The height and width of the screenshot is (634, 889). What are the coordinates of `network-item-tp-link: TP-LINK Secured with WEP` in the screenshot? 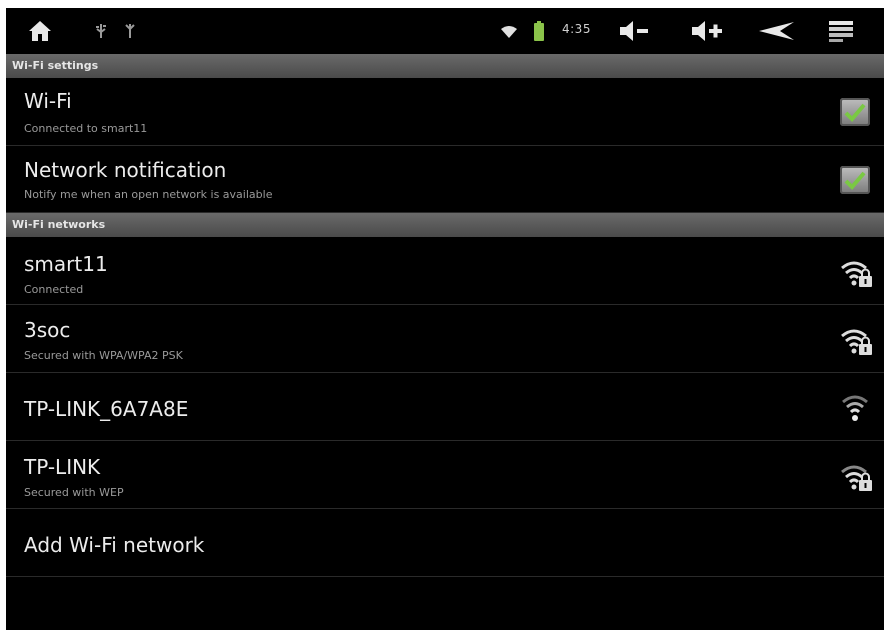 It's located at (445, 475).